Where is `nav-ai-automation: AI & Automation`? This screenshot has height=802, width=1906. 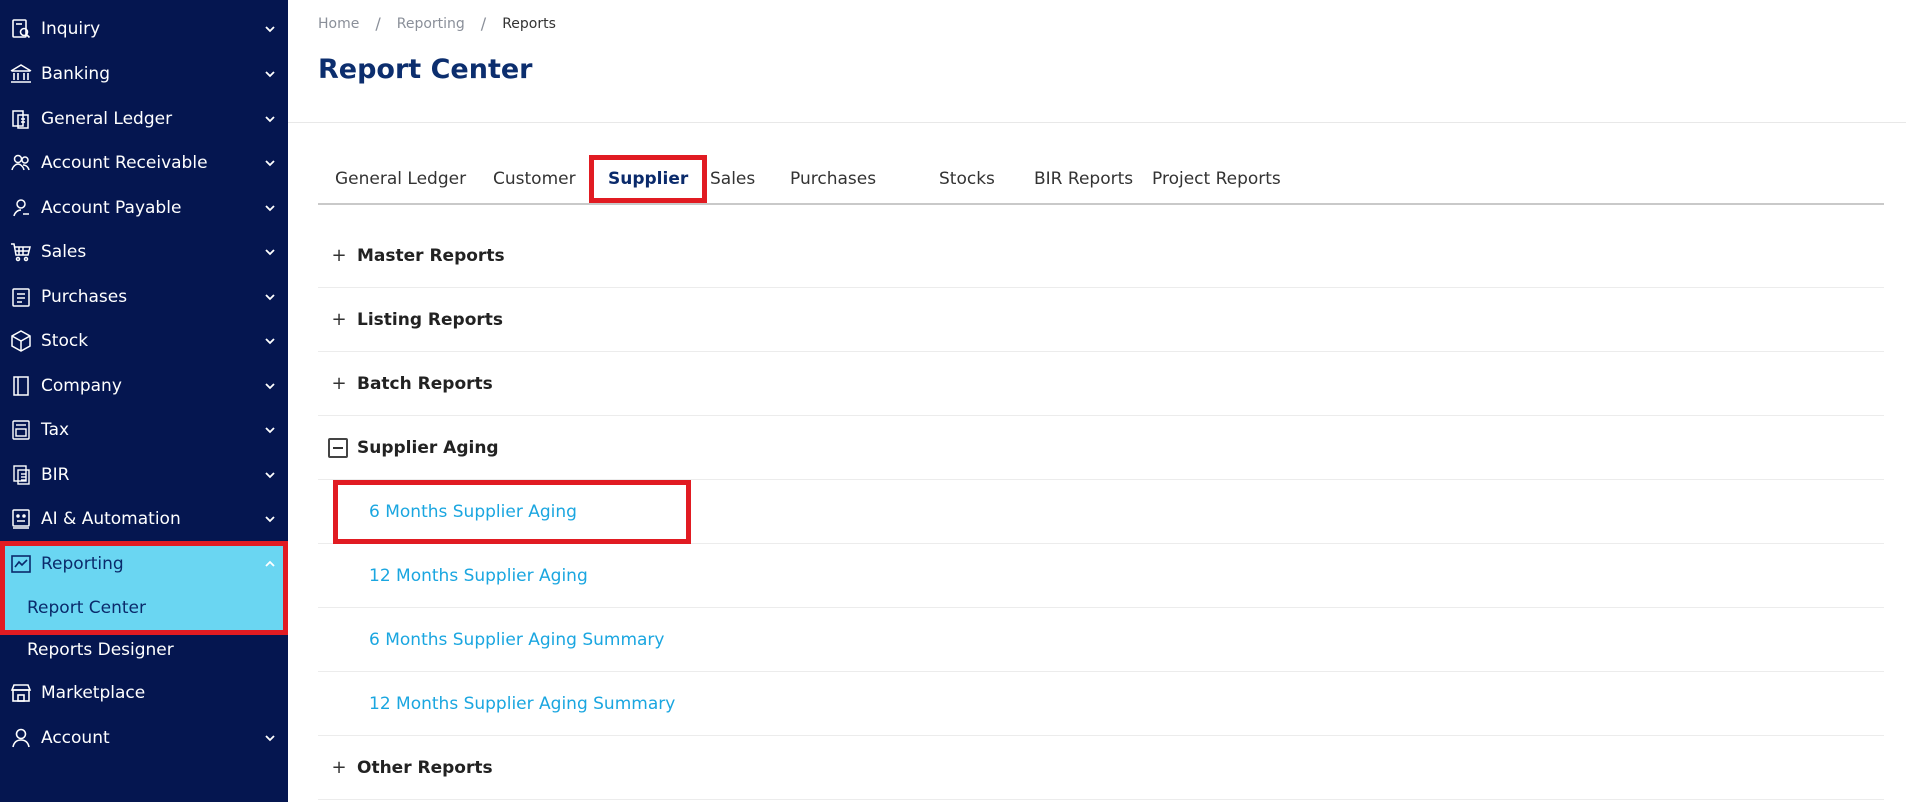 nav-ai-automation: AI & Automation is located at coordinates (144, 519).